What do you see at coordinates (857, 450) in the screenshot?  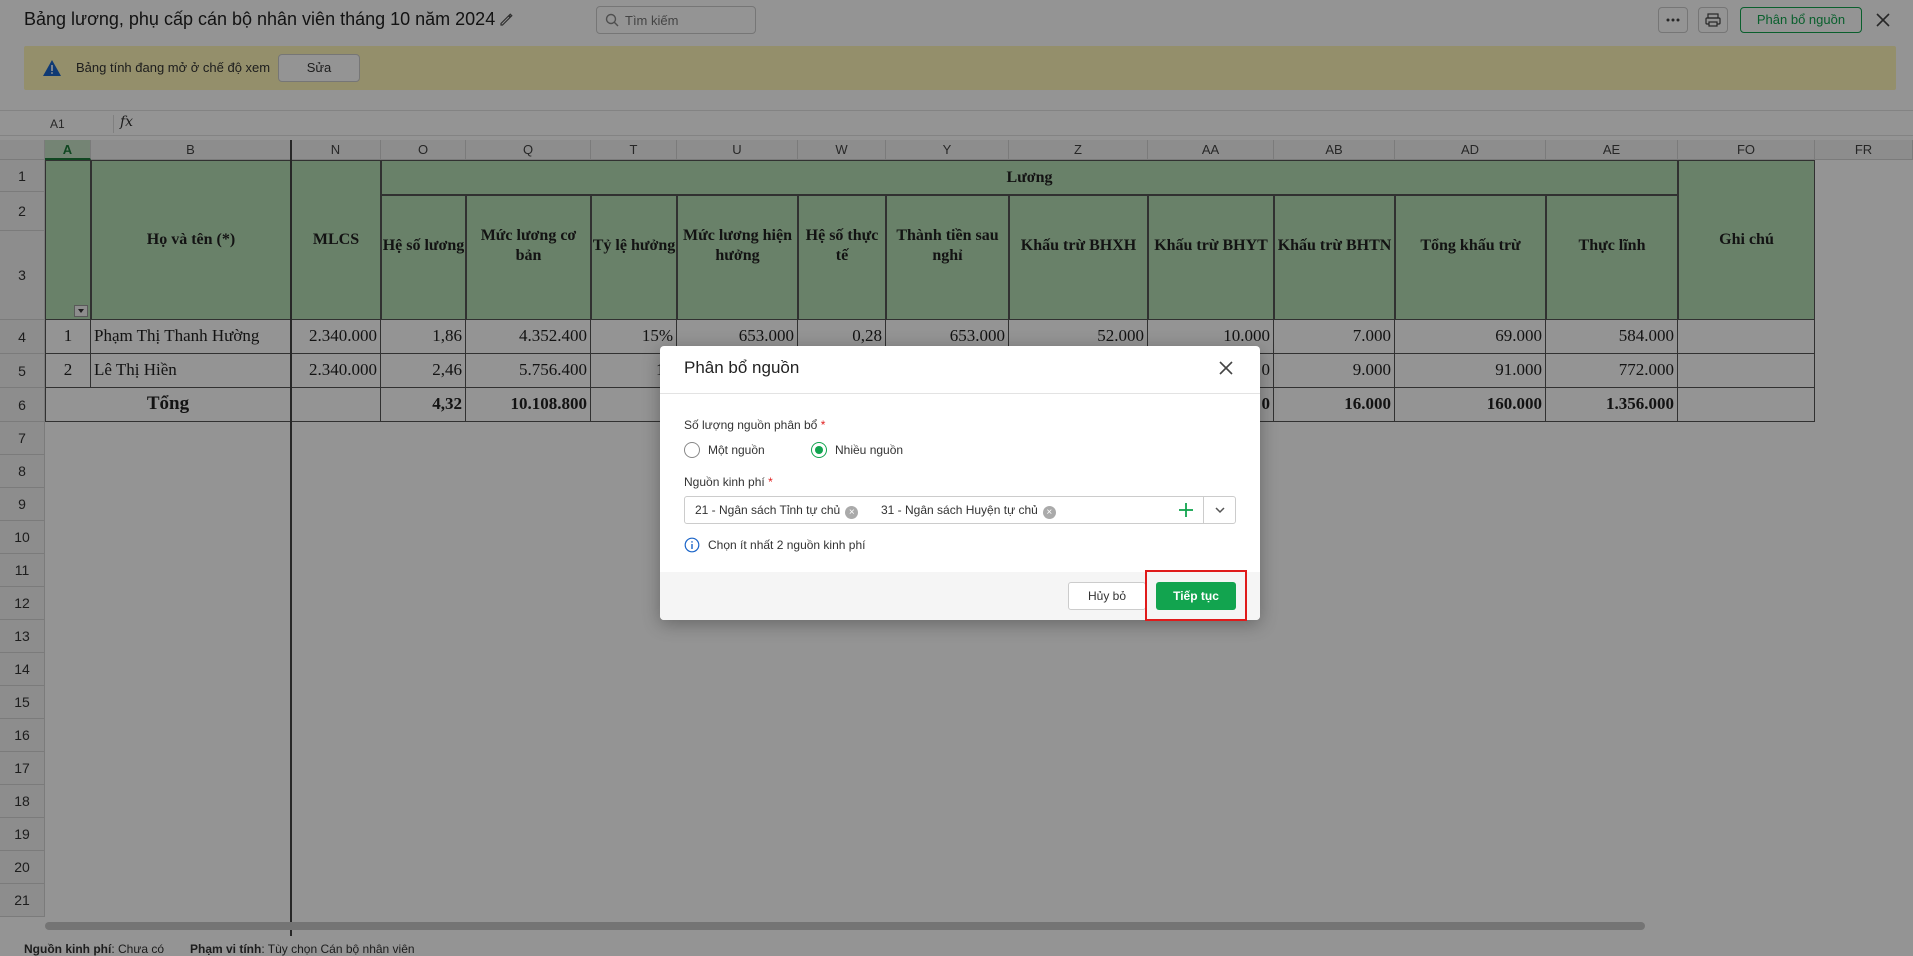 I see `radio-many-sources: Nhiều nguồn` at bounding box center [857, 450].